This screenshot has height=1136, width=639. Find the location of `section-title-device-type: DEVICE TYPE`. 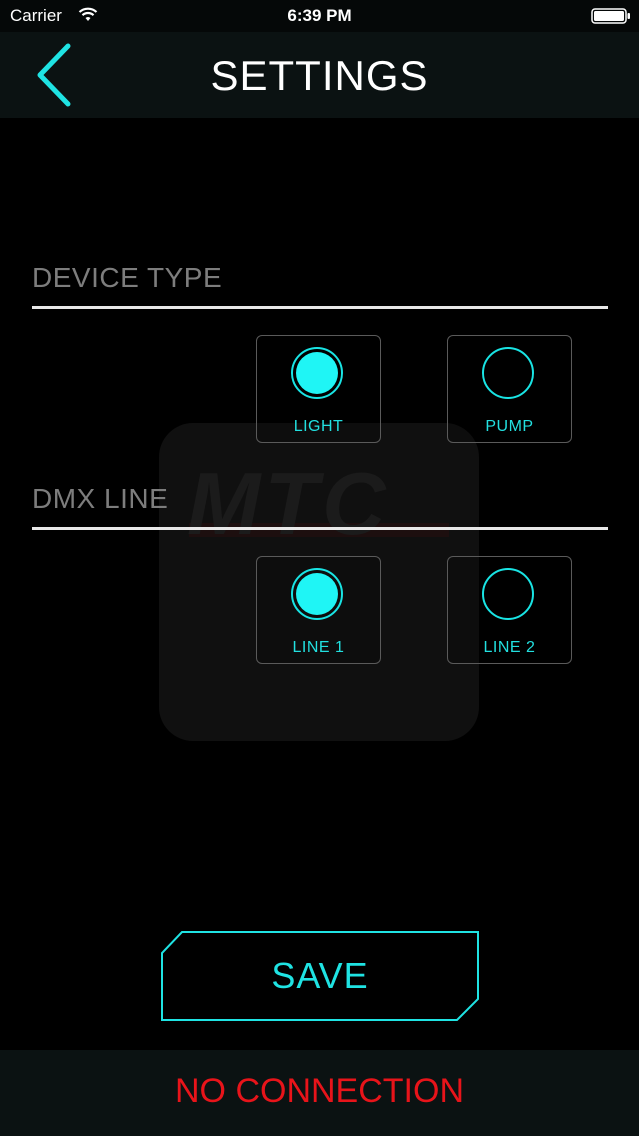

section-title-device-type: DEVICE TYPE is located at coordinates (127, 277).